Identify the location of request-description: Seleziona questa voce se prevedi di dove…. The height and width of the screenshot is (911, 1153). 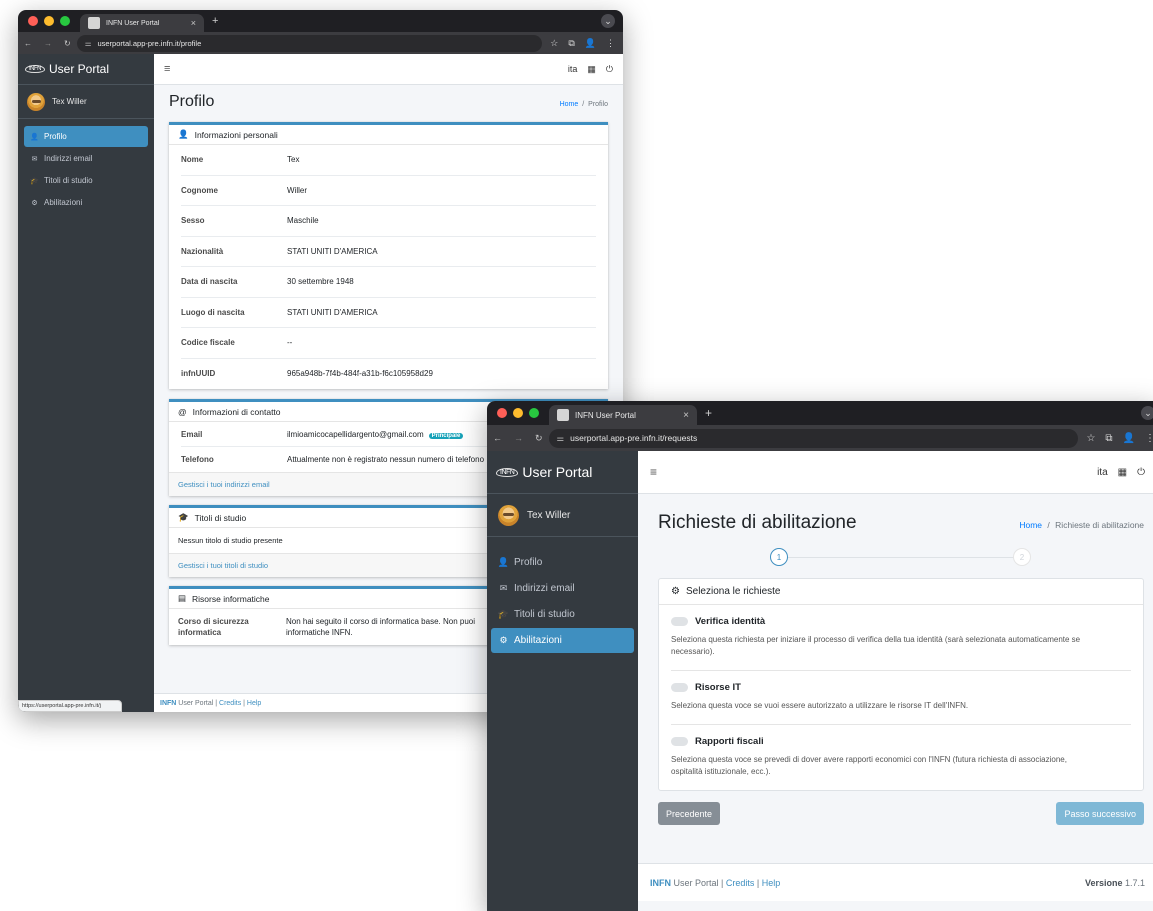
(869, 765).